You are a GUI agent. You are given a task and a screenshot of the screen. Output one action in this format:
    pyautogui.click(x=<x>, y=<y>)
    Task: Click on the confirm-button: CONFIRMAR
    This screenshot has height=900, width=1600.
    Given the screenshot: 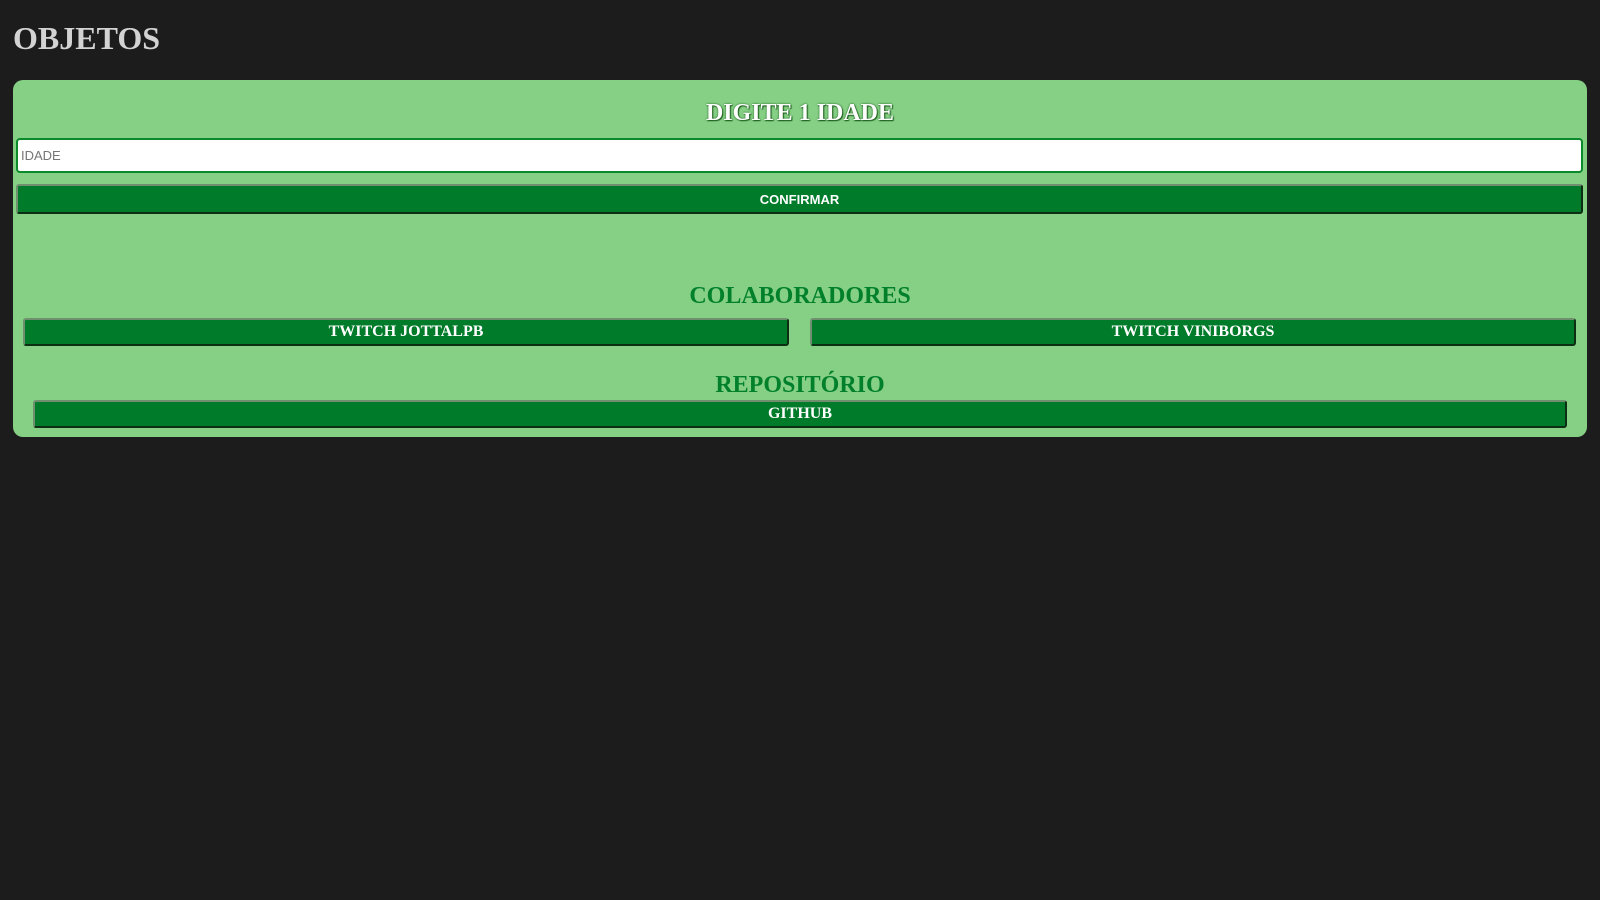 What is the action you would take?
    pyautogui.click(x=799, y=199)
    